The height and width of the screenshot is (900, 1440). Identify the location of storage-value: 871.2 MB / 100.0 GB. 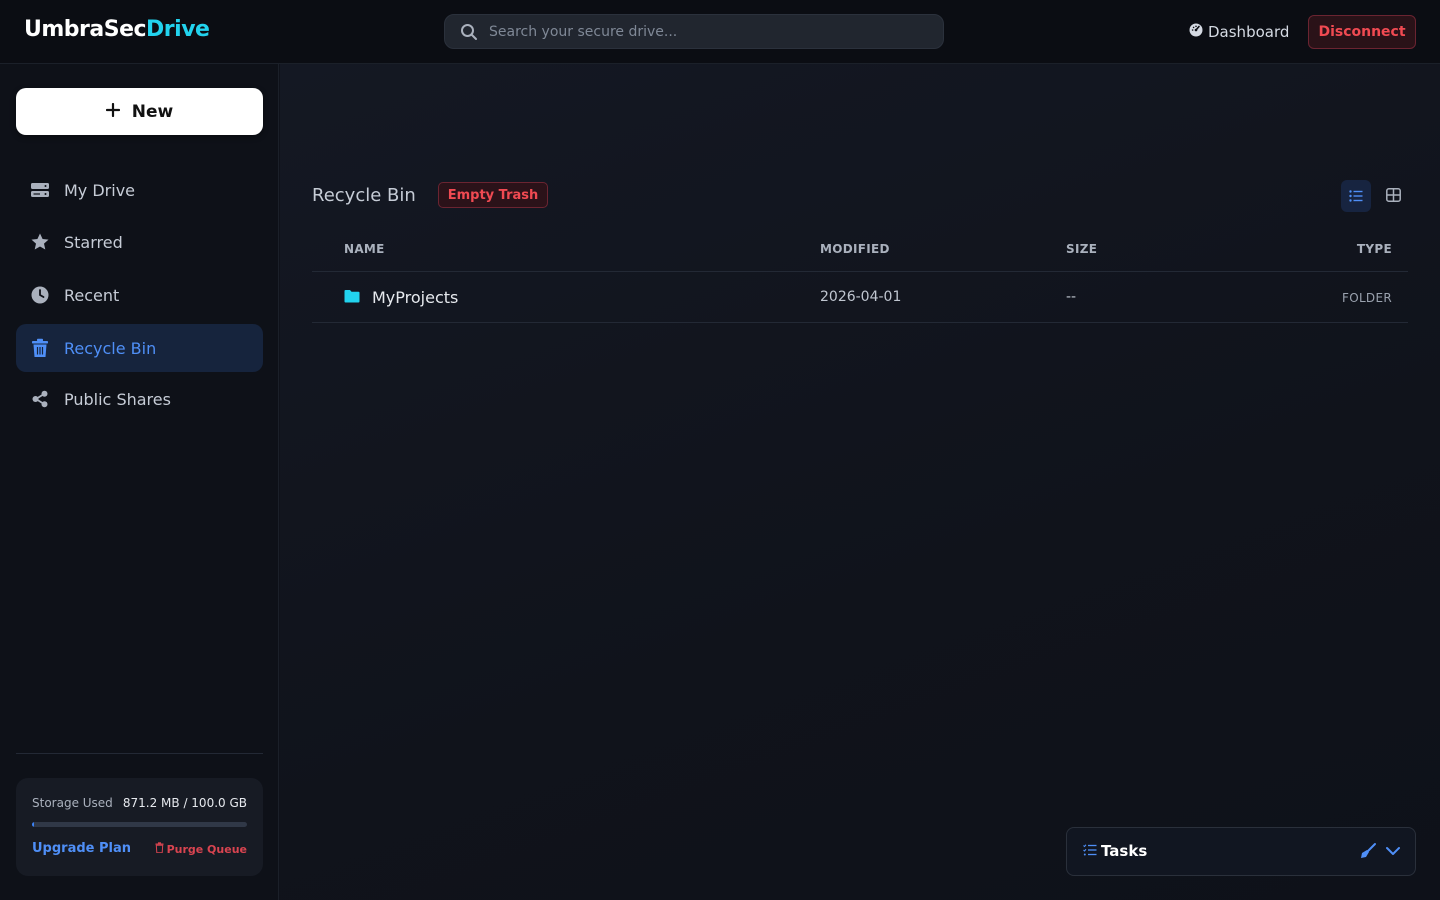
(184, 803).